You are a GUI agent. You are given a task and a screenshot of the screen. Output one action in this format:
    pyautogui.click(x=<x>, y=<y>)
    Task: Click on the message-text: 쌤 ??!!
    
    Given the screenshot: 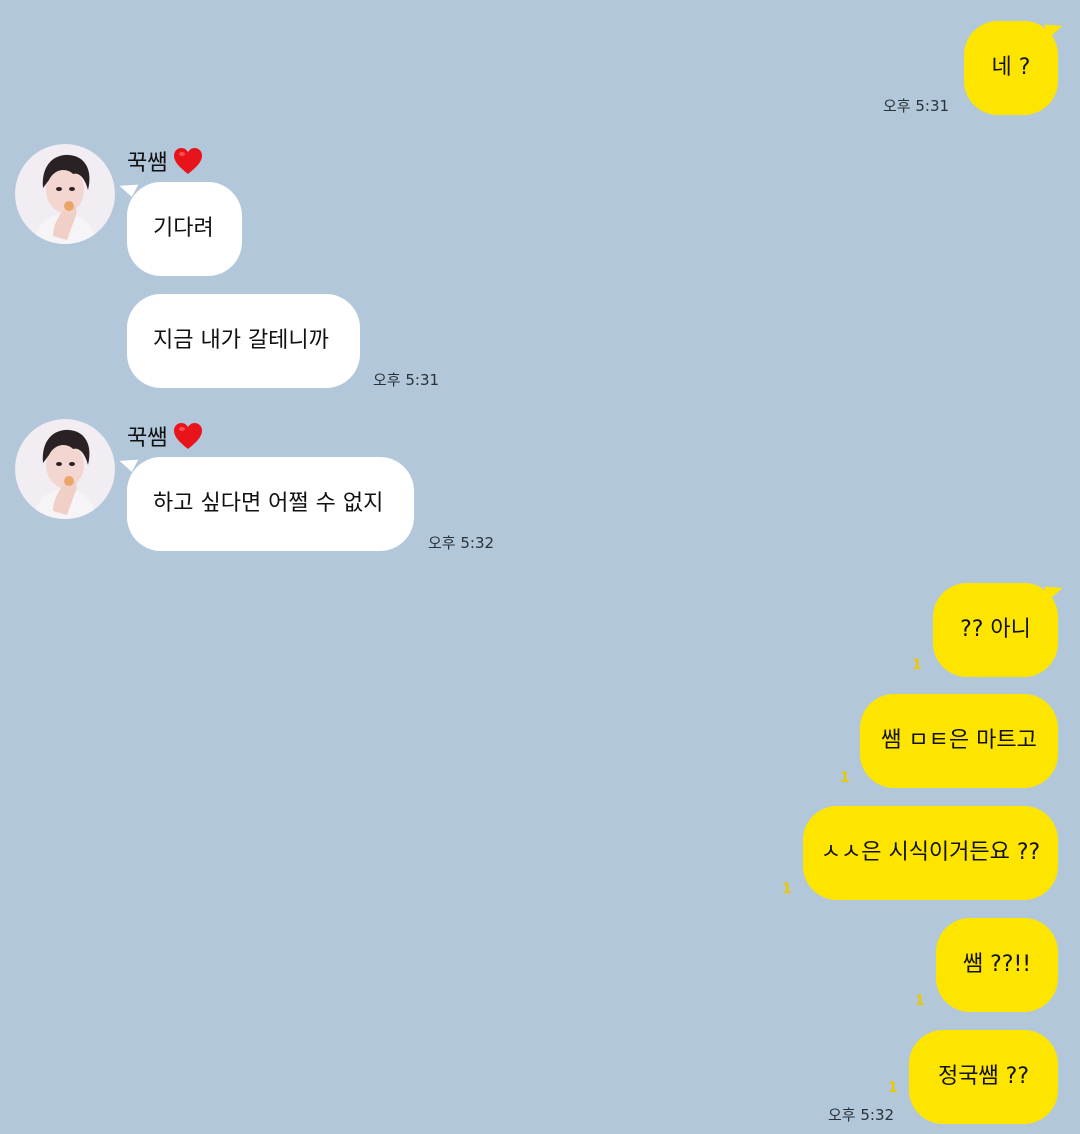 What is the action you would take?
    pyautogui.click(x=997, y=964)
    